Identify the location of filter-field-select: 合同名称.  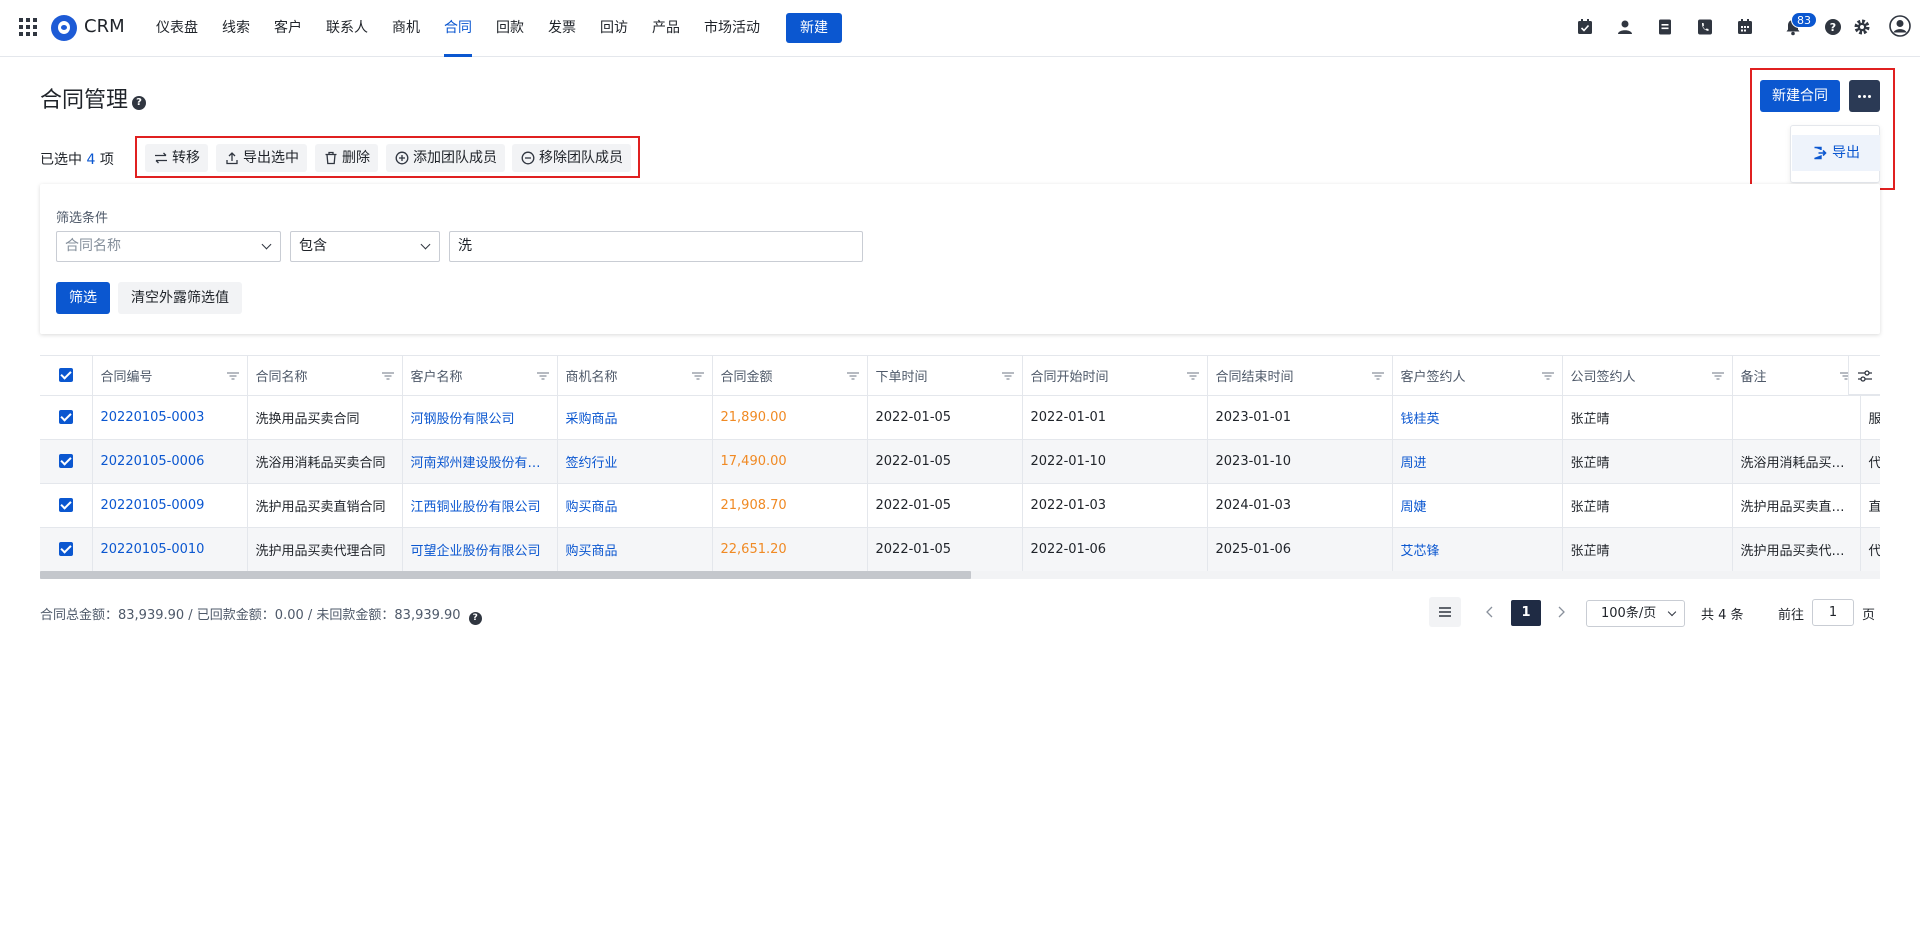
(168, 246).